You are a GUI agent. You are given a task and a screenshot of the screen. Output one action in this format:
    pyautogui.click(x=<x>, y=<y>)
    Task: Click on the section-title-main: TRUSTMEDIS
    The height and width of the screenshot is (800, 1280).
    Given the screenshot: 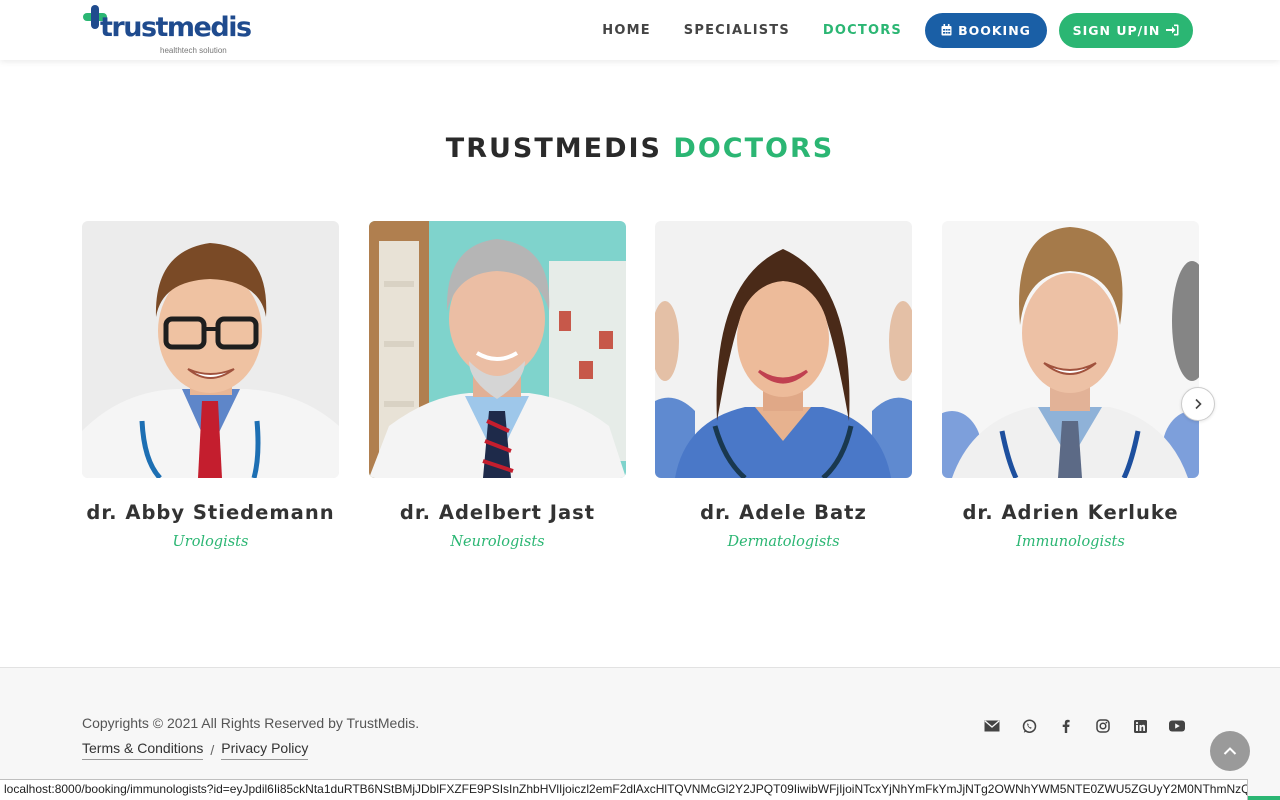 What is the action you would take?
    pyautogui.click(x=553, y=148)
    